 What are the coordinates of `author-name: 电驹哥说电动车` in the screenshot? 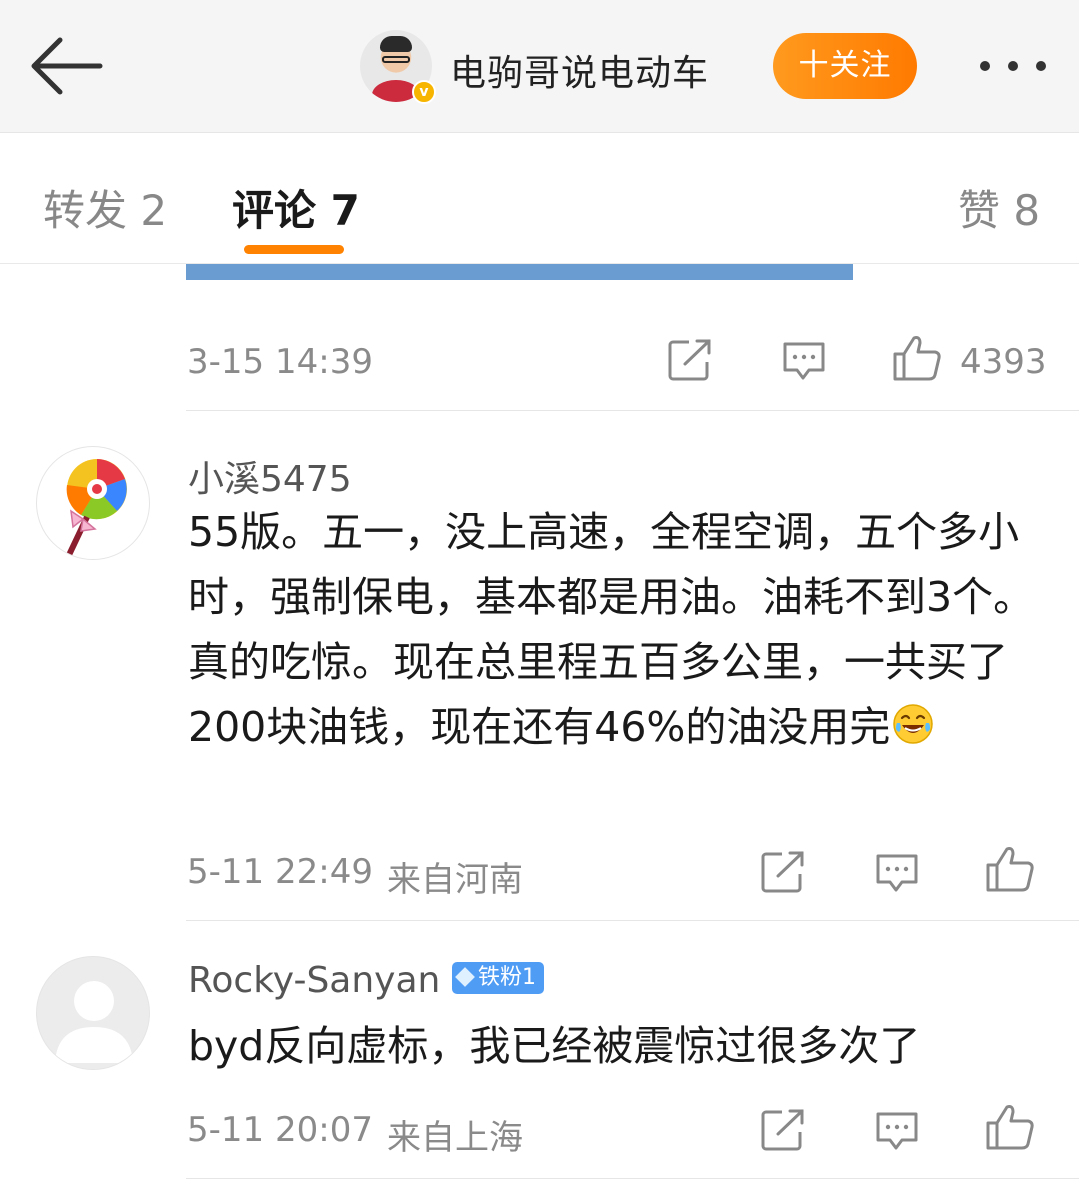 It's located at (579, 70).